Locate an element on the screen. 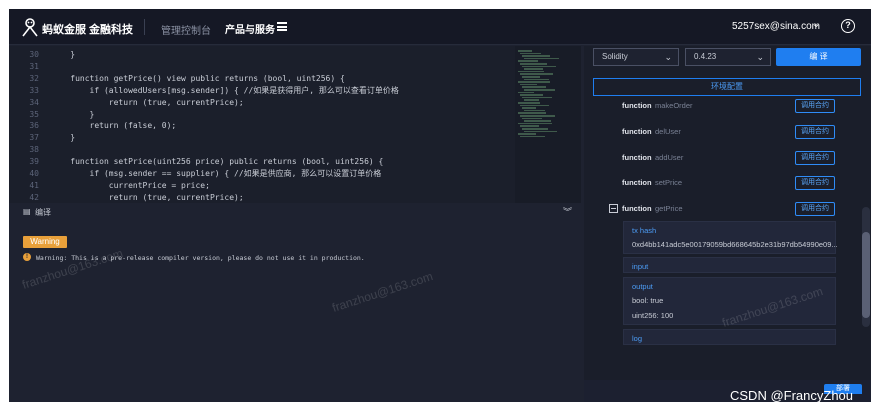  line-number: 30 is located at coordinates (34, 54).